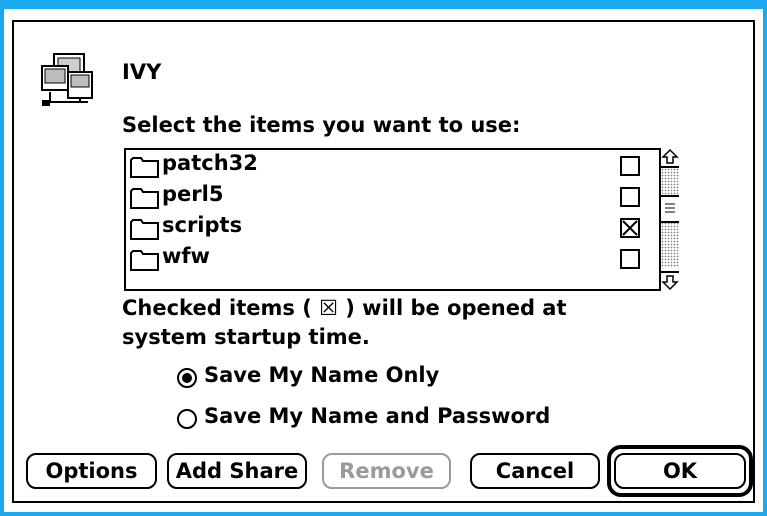 This screenshot has height=516, width=767. What do you see at coordinates (390, 228) in the screenshot?
I see `list-item: scripts` at bounding box center [390, 228].